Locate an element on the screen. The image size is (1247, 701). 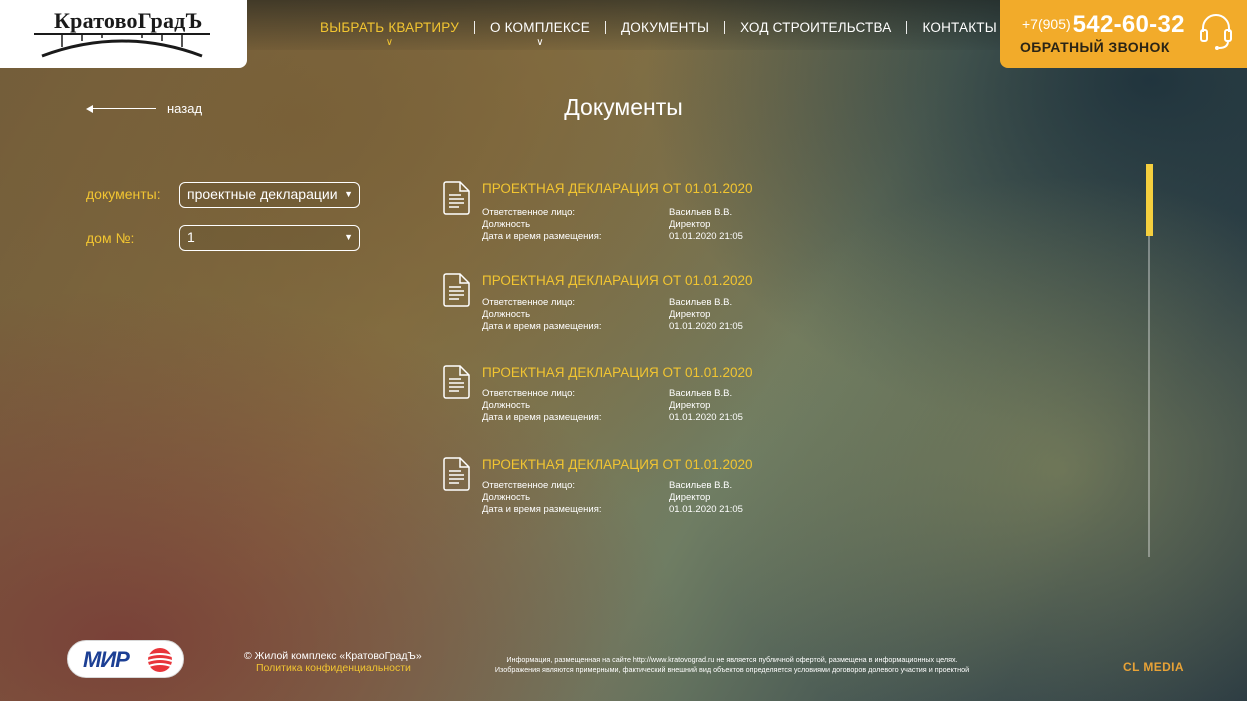
nav-item-label: Выбрать квартиру is located at coordinates (389, 27).